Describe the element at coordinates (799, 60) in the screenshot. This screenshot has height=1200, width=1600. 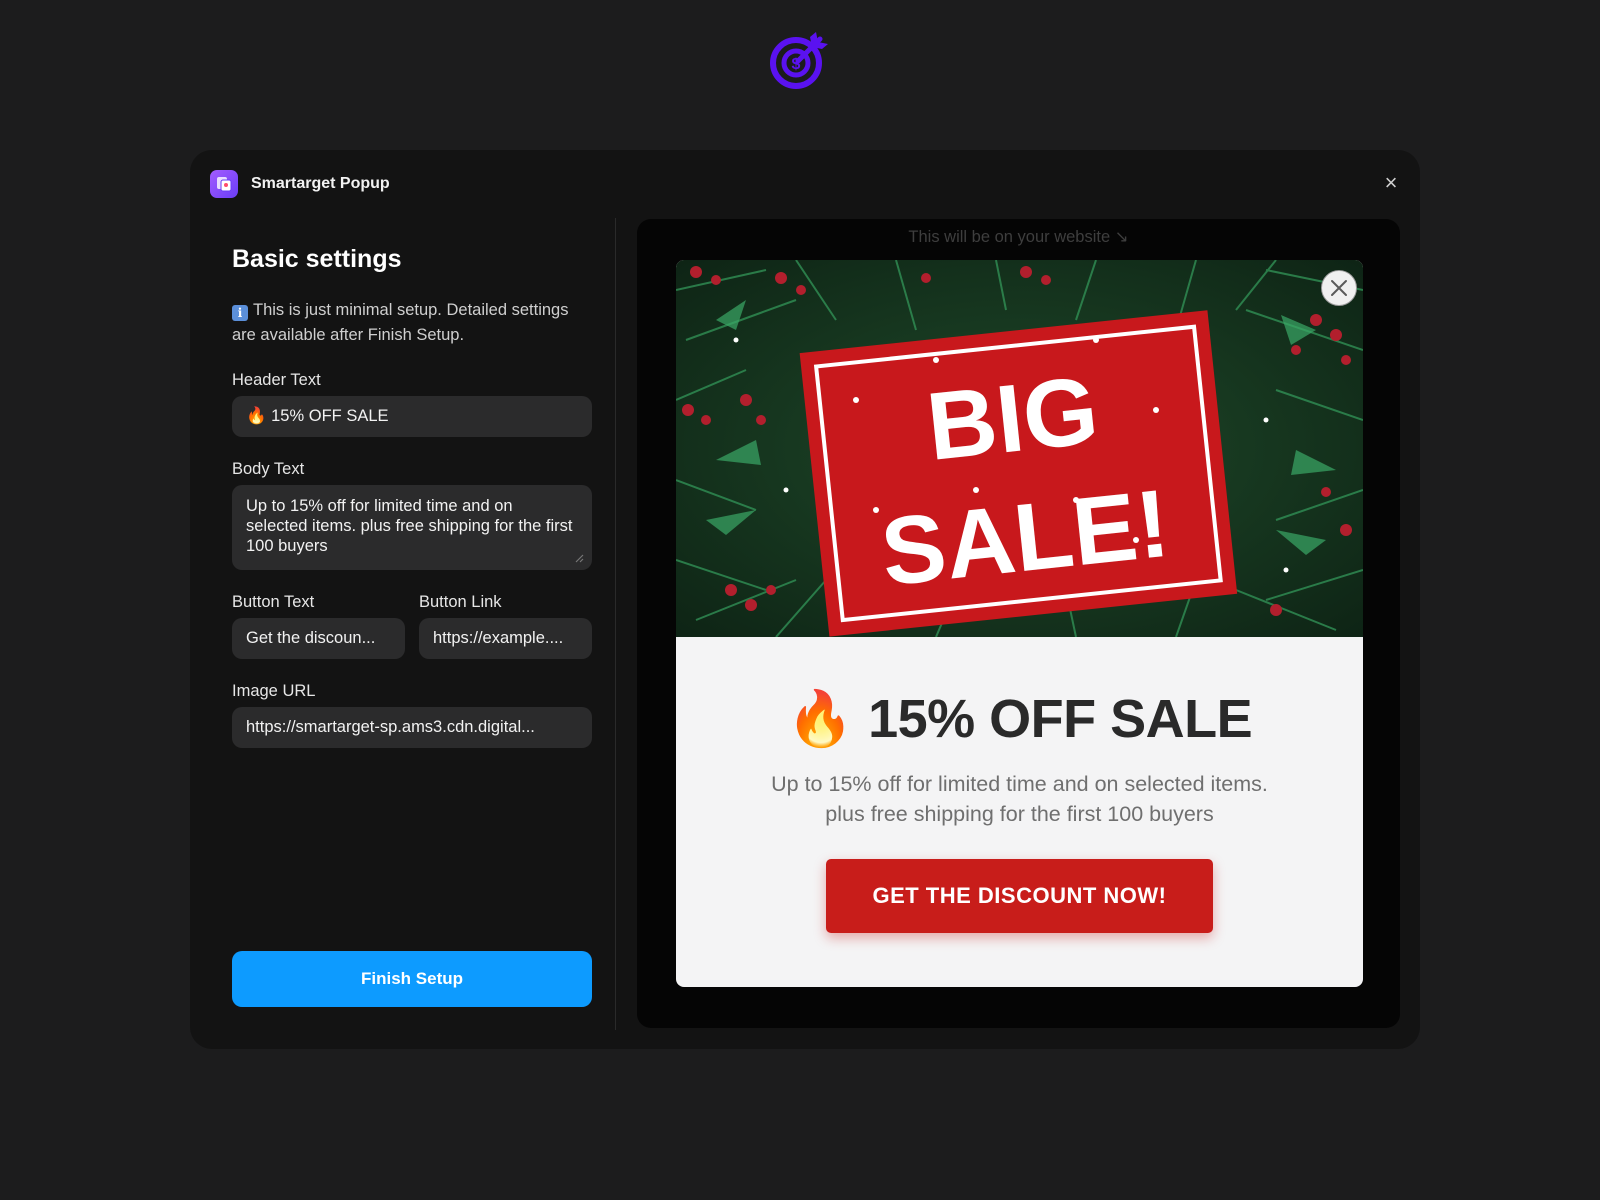
I see `smartarget-logo-icon: $` at that location.